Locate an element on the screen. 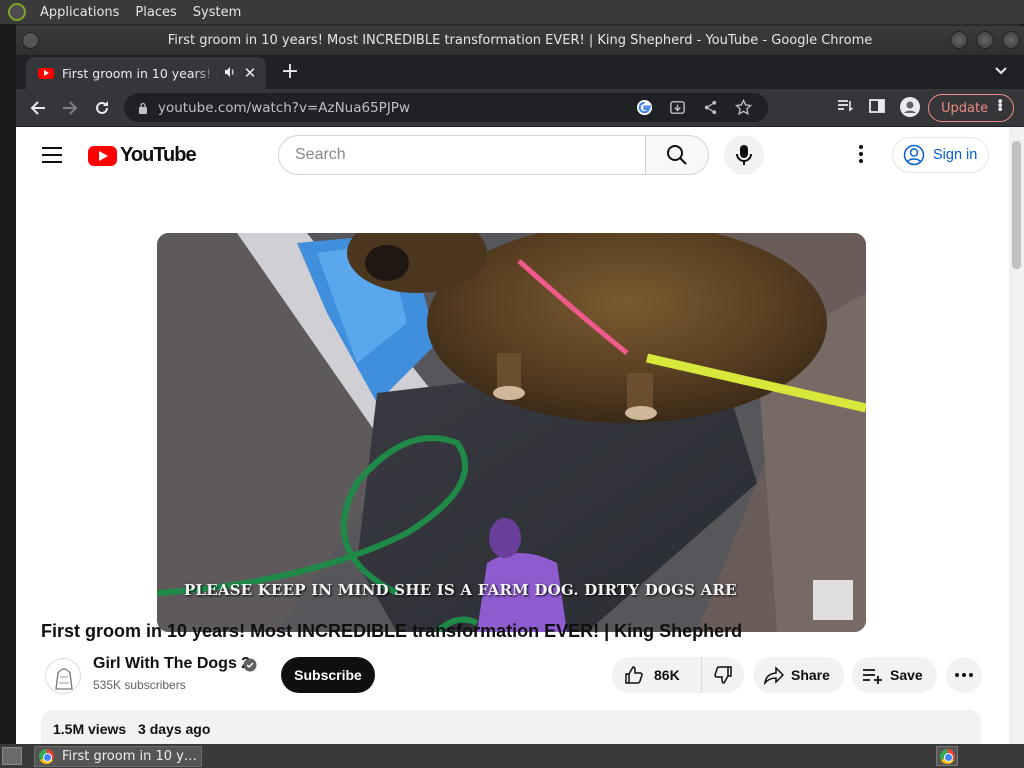 This screenshot has height=768, width=1024. subscribe-button: Subscribe is located at coordinates (328, 675).